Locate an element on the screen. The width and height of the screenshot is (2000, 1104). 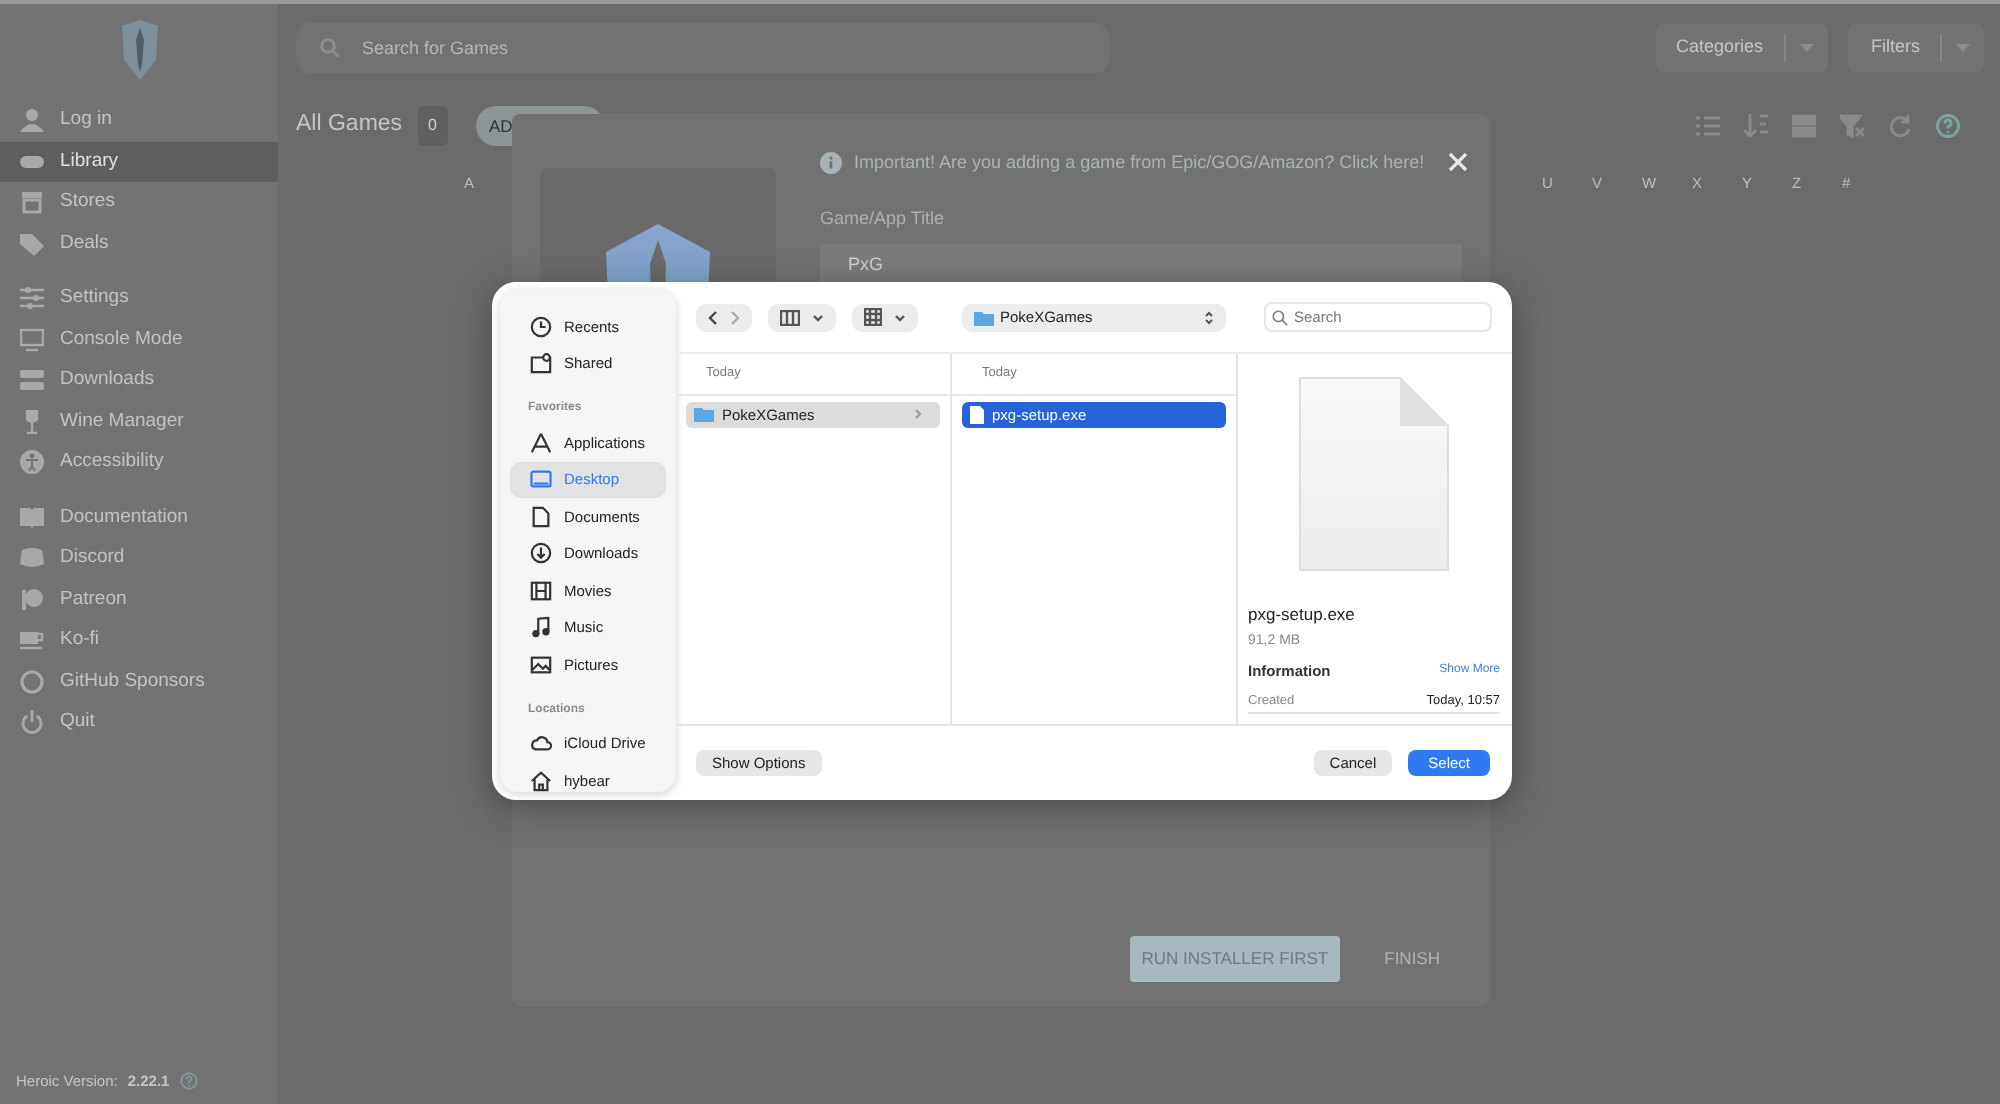
download-icon is located at coordinates (541, 553).